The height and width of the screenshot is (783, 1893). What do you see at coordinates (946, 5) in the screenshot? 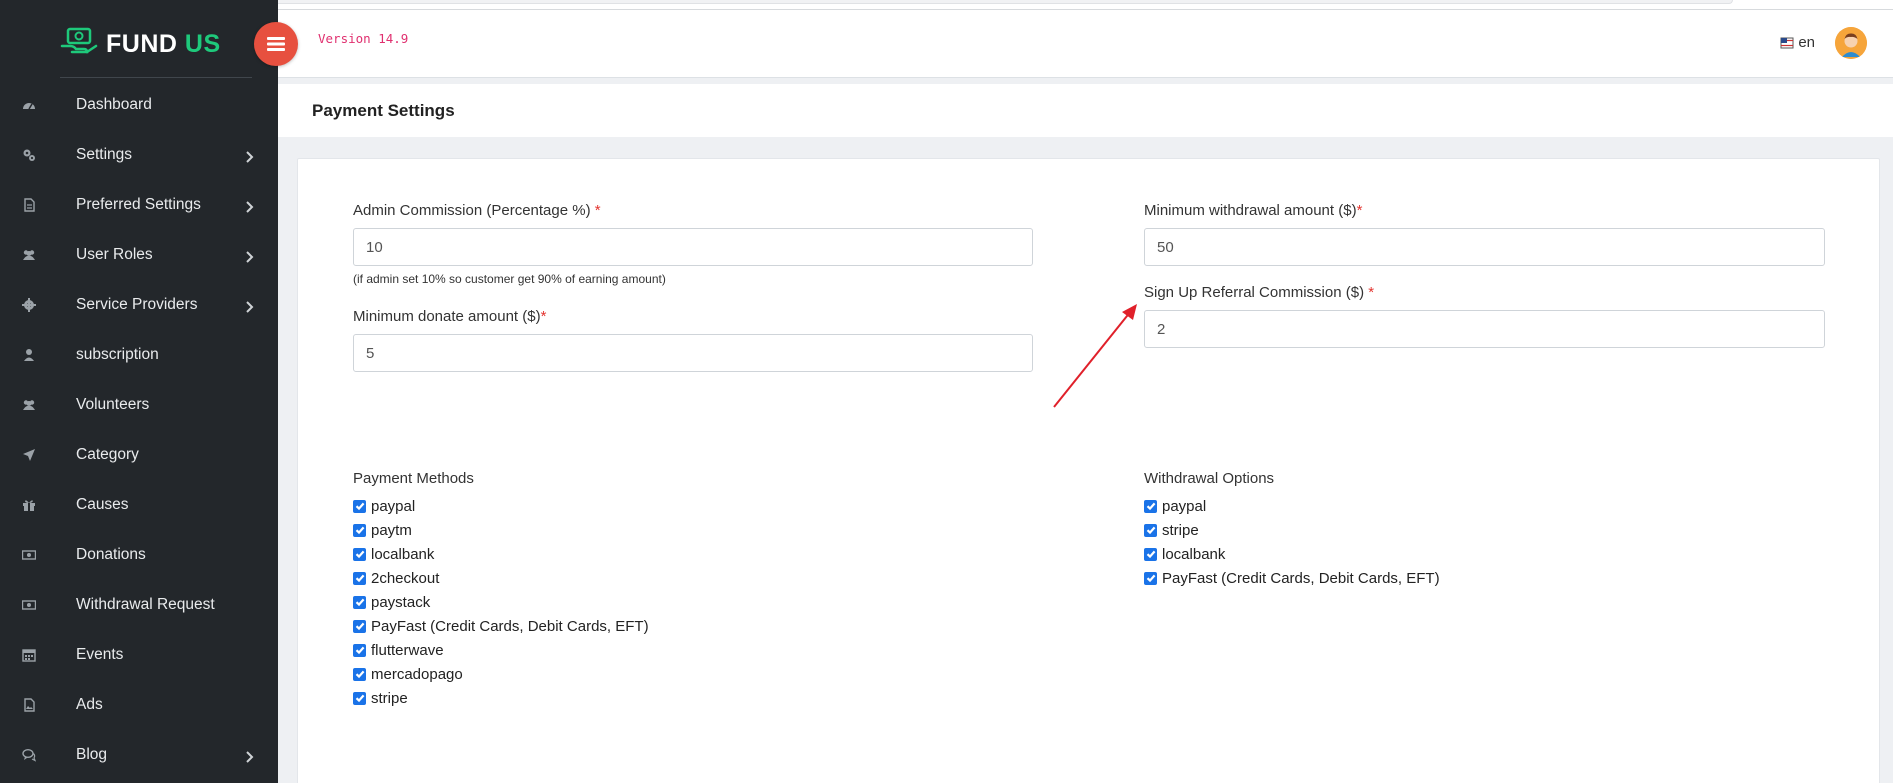
I see `browser-top-strip` at bounding box center [946, 5].